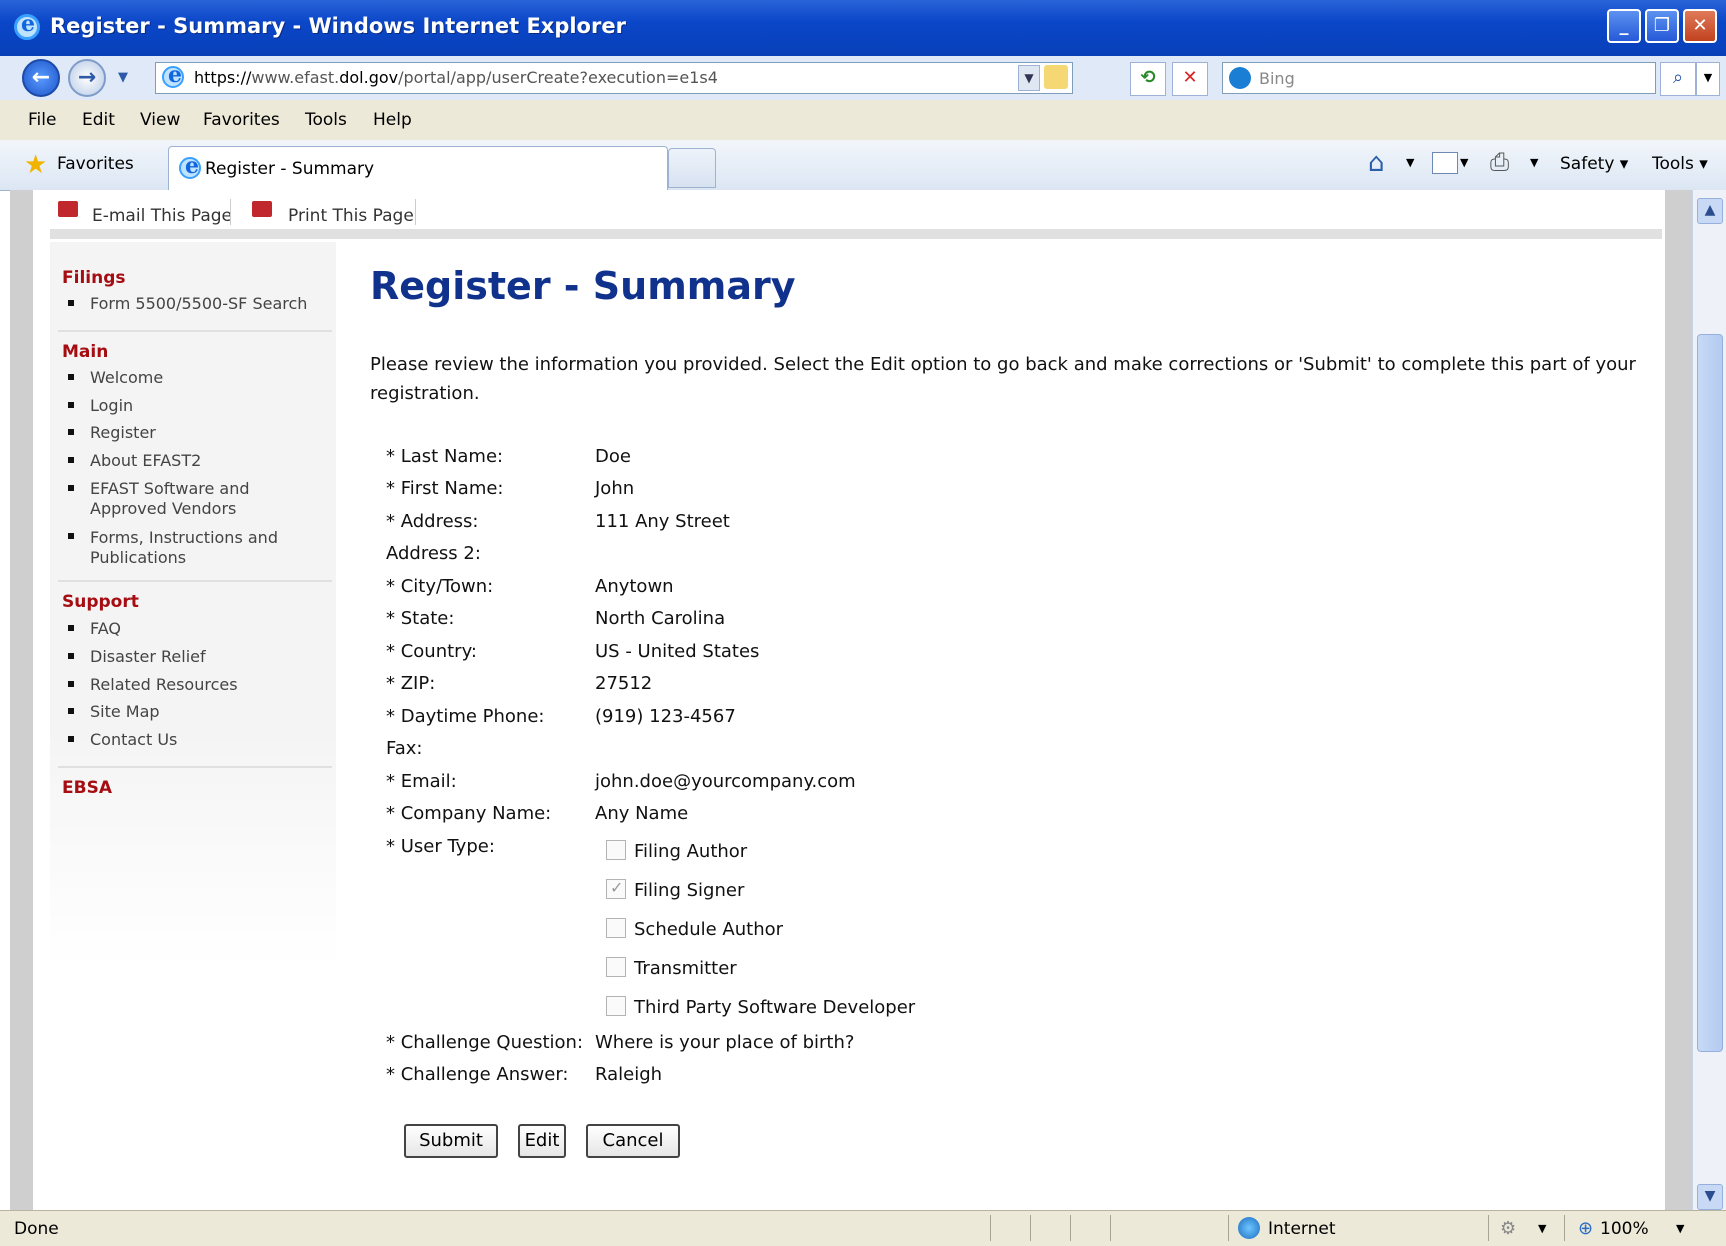  I want to click on checkbox-filing-signer, so click(616, 888).